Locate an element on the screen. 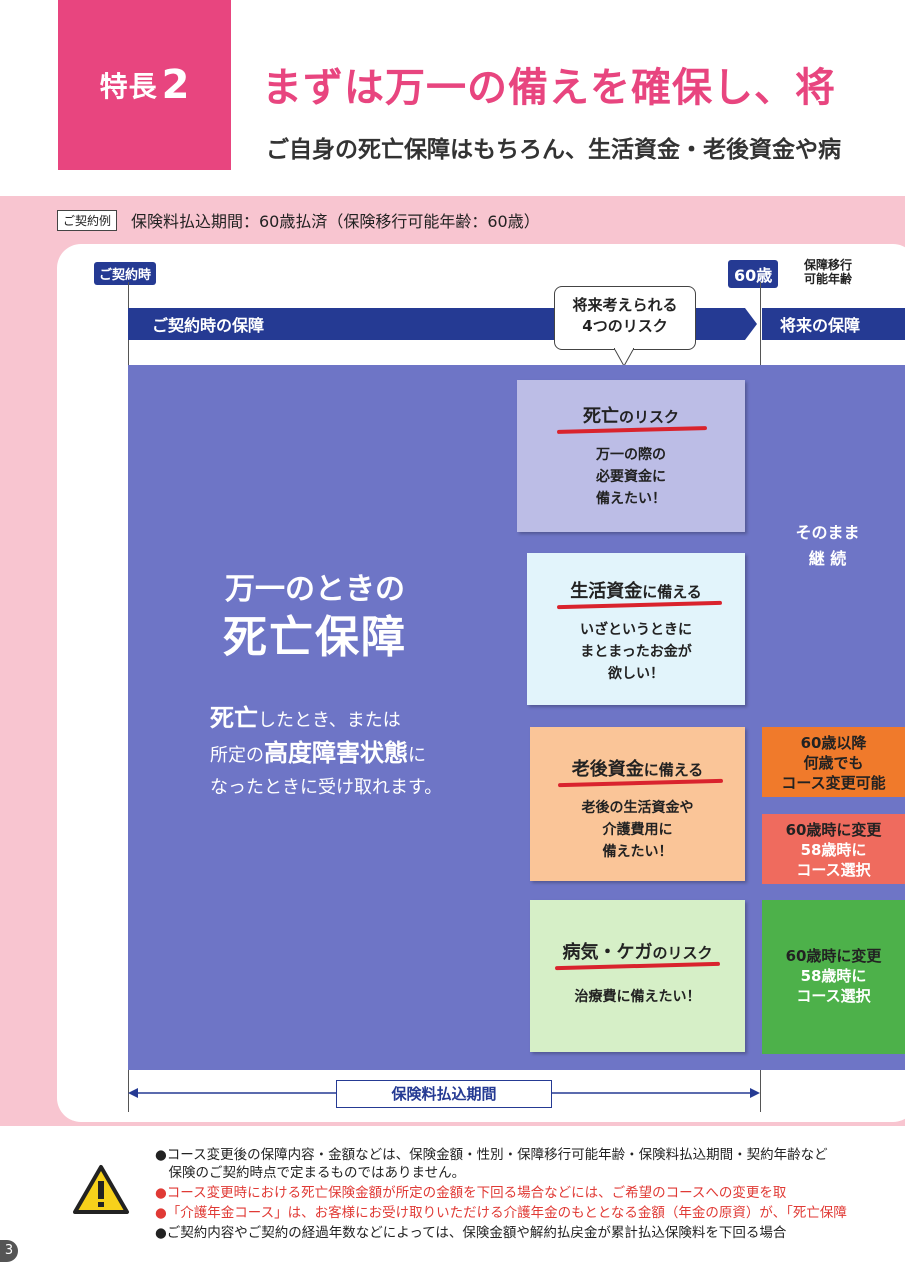 The image size is (905, 1280). feature-label: 特長 is located at coordinates (128, 86).